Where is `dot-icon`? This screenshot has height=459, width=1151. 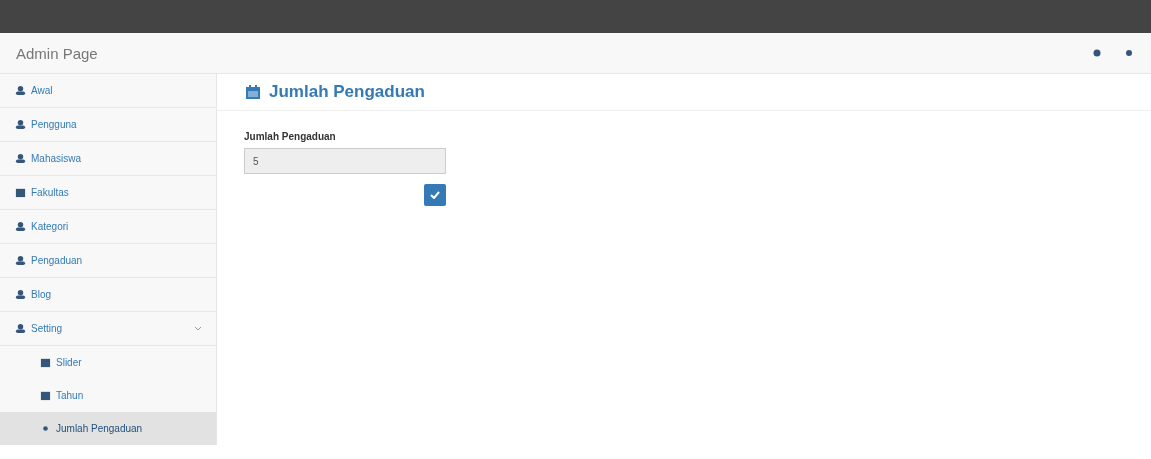 dot-icon is located at coordinates (45, 428).